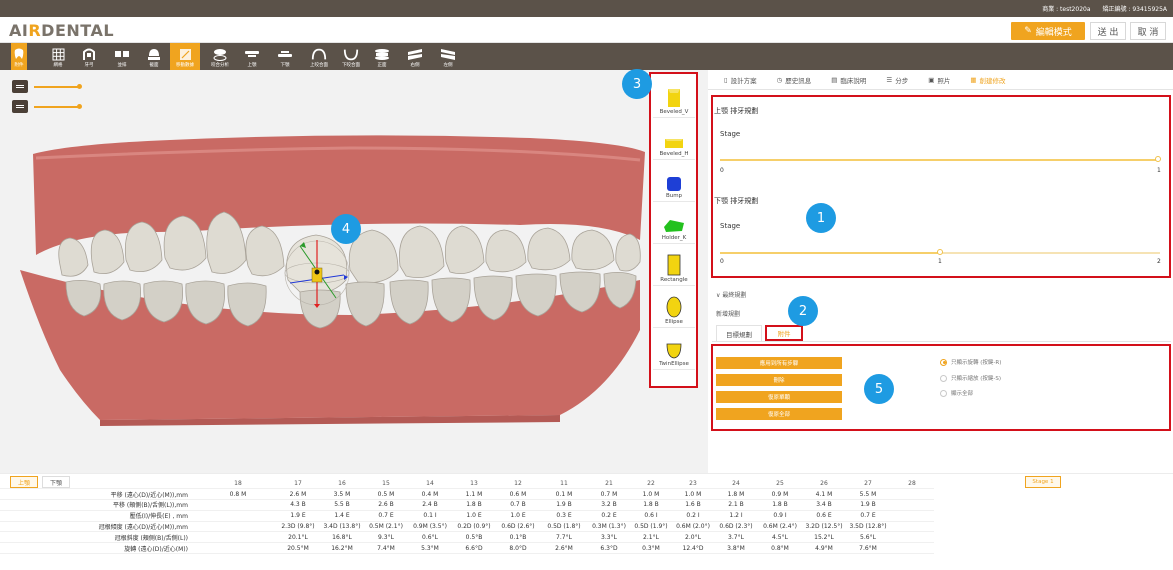  I want to click on tool-grid: 網格, so click(58, 56).